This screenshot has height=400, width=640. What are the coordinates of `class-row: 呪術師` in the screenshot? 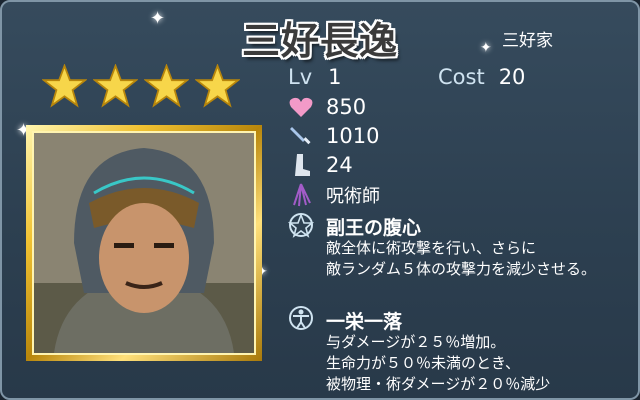 It's located at (334, 195).